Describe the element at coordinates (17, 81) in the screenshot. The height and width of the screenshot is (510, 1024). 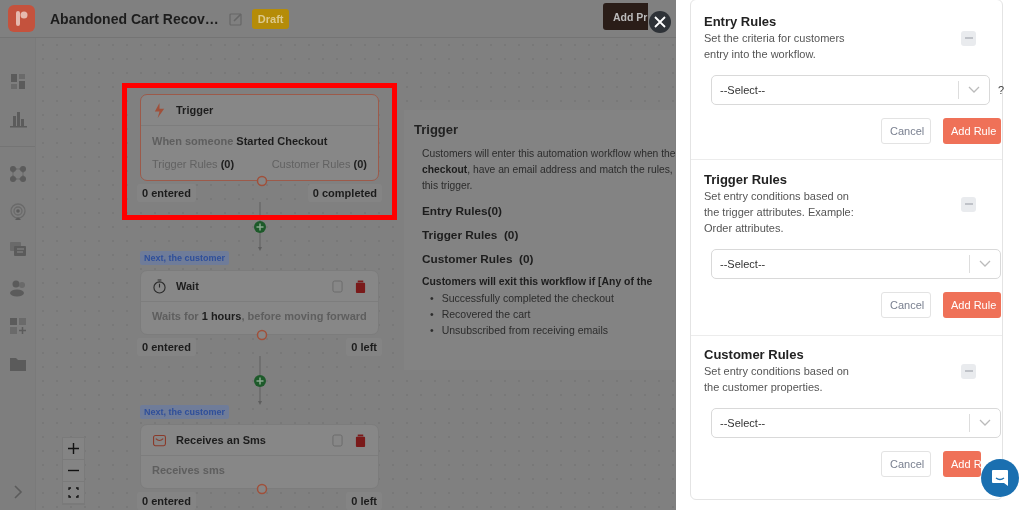
I see `dashboard-icon` at that location.